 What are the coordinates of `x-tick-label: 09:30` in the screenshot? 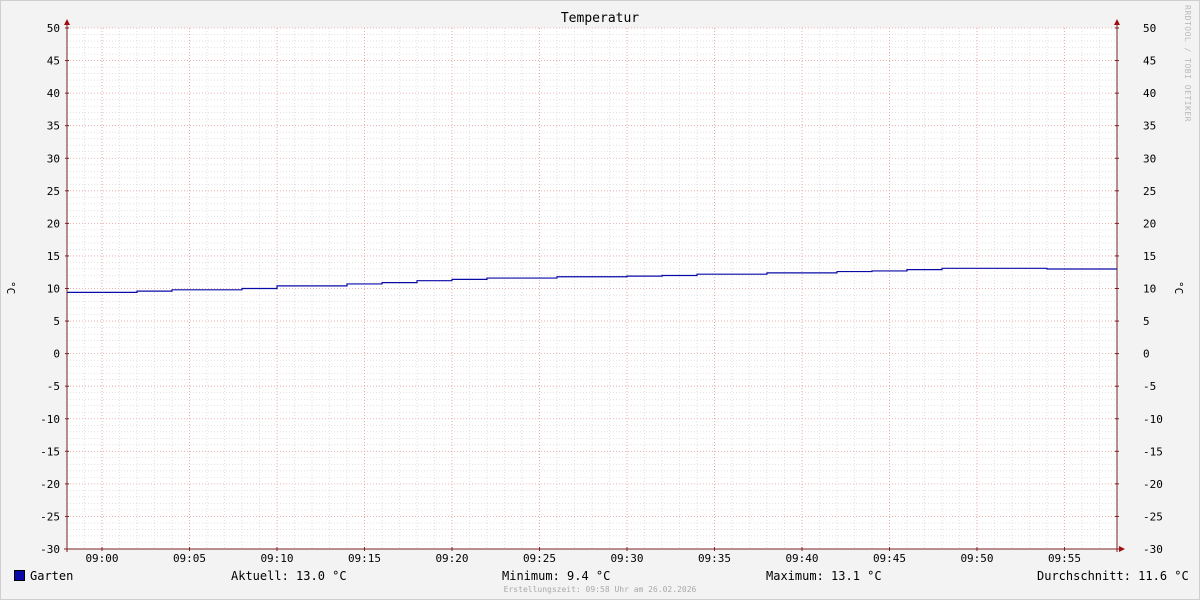 It's located at (626, 558).